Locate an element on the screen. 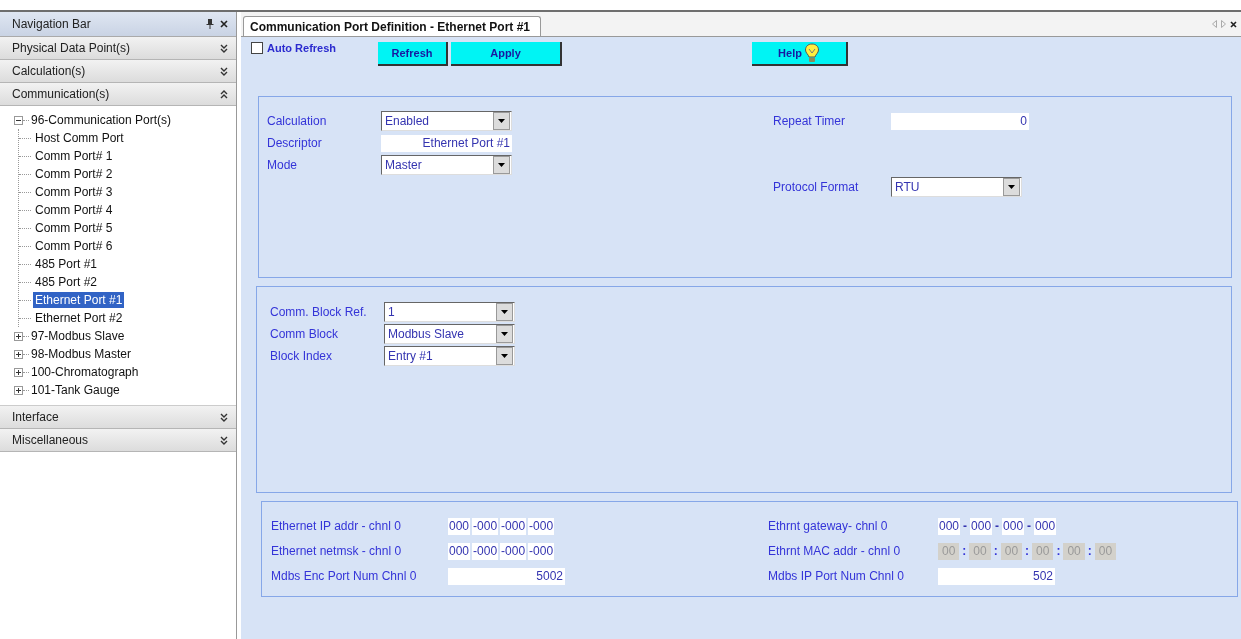 This screenshot has height=639, width=1241. help-button: Help is located at coordinates (800, 54).